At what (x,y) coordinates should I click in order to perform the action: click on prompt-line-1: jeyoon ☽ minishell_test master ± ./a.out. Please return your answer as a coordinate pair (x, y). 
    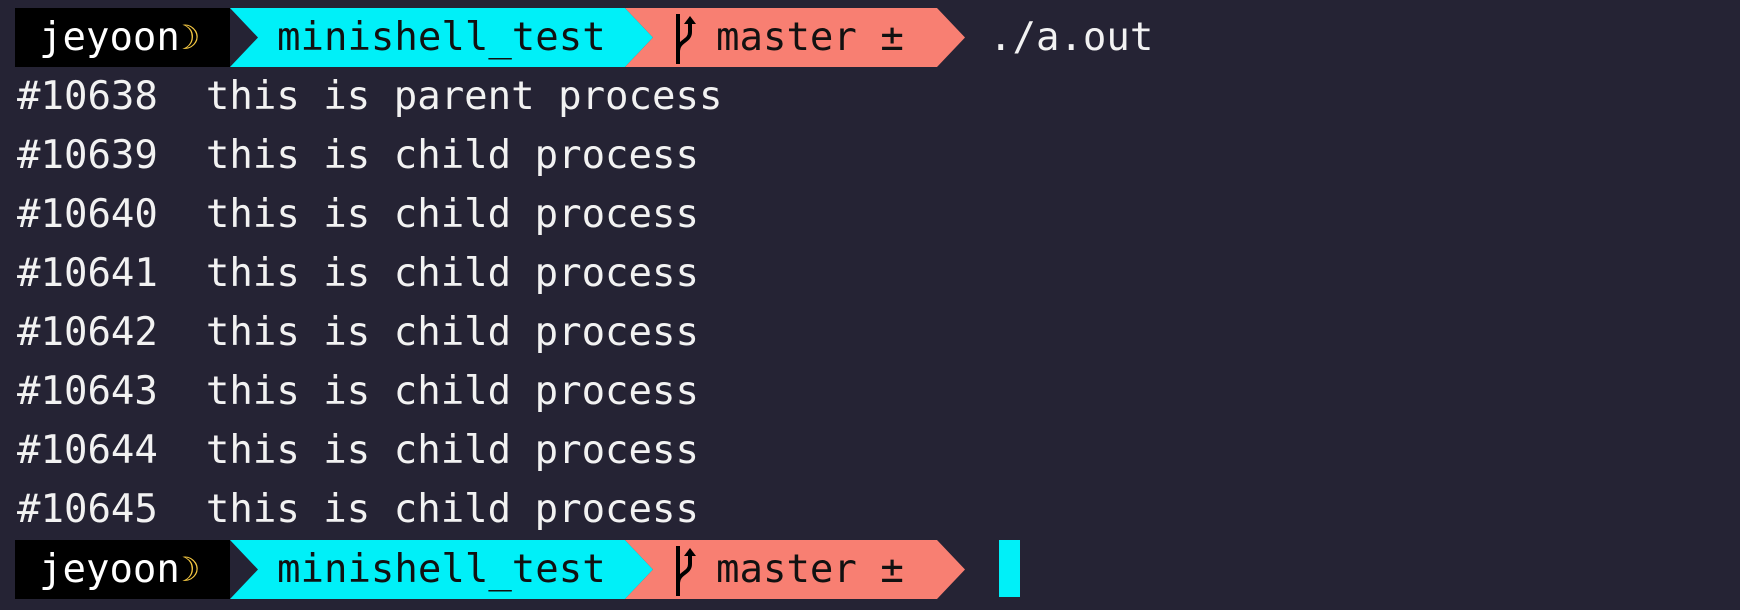
    Looking at the image, I should click on (584, 37).